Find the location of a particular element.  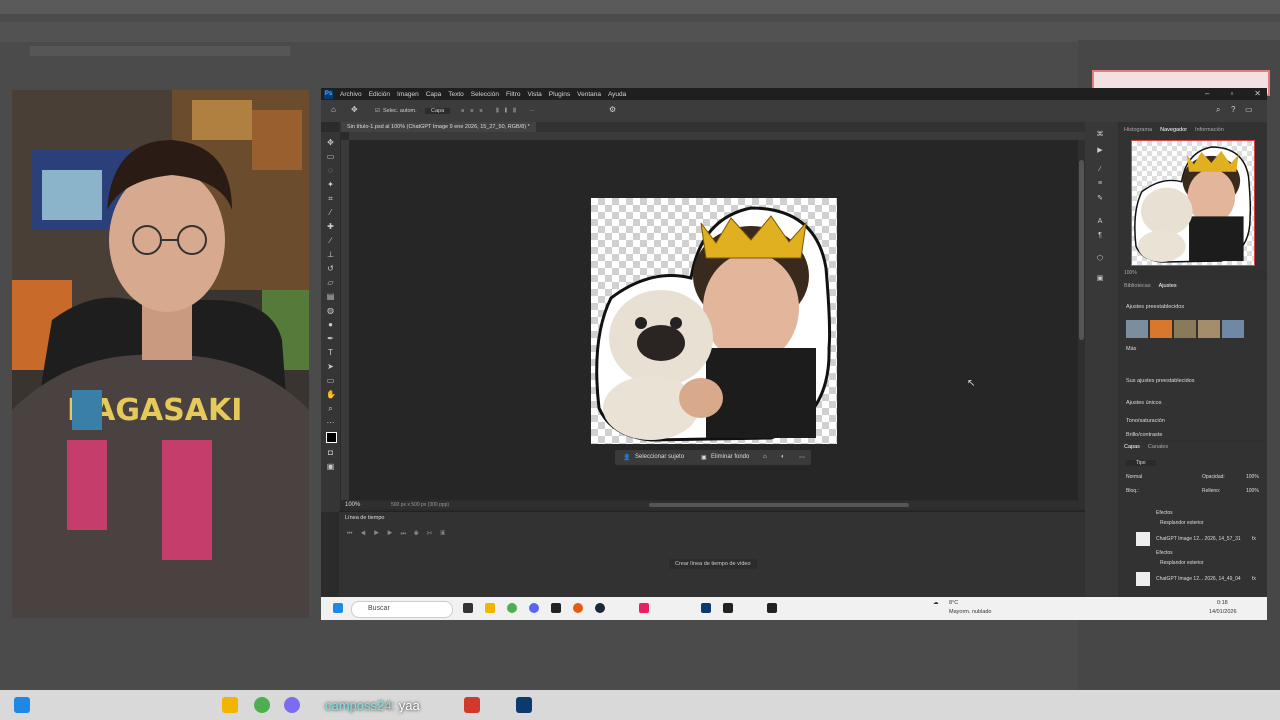

gear-icon: ⚙ is located at coordinates (612, 109).